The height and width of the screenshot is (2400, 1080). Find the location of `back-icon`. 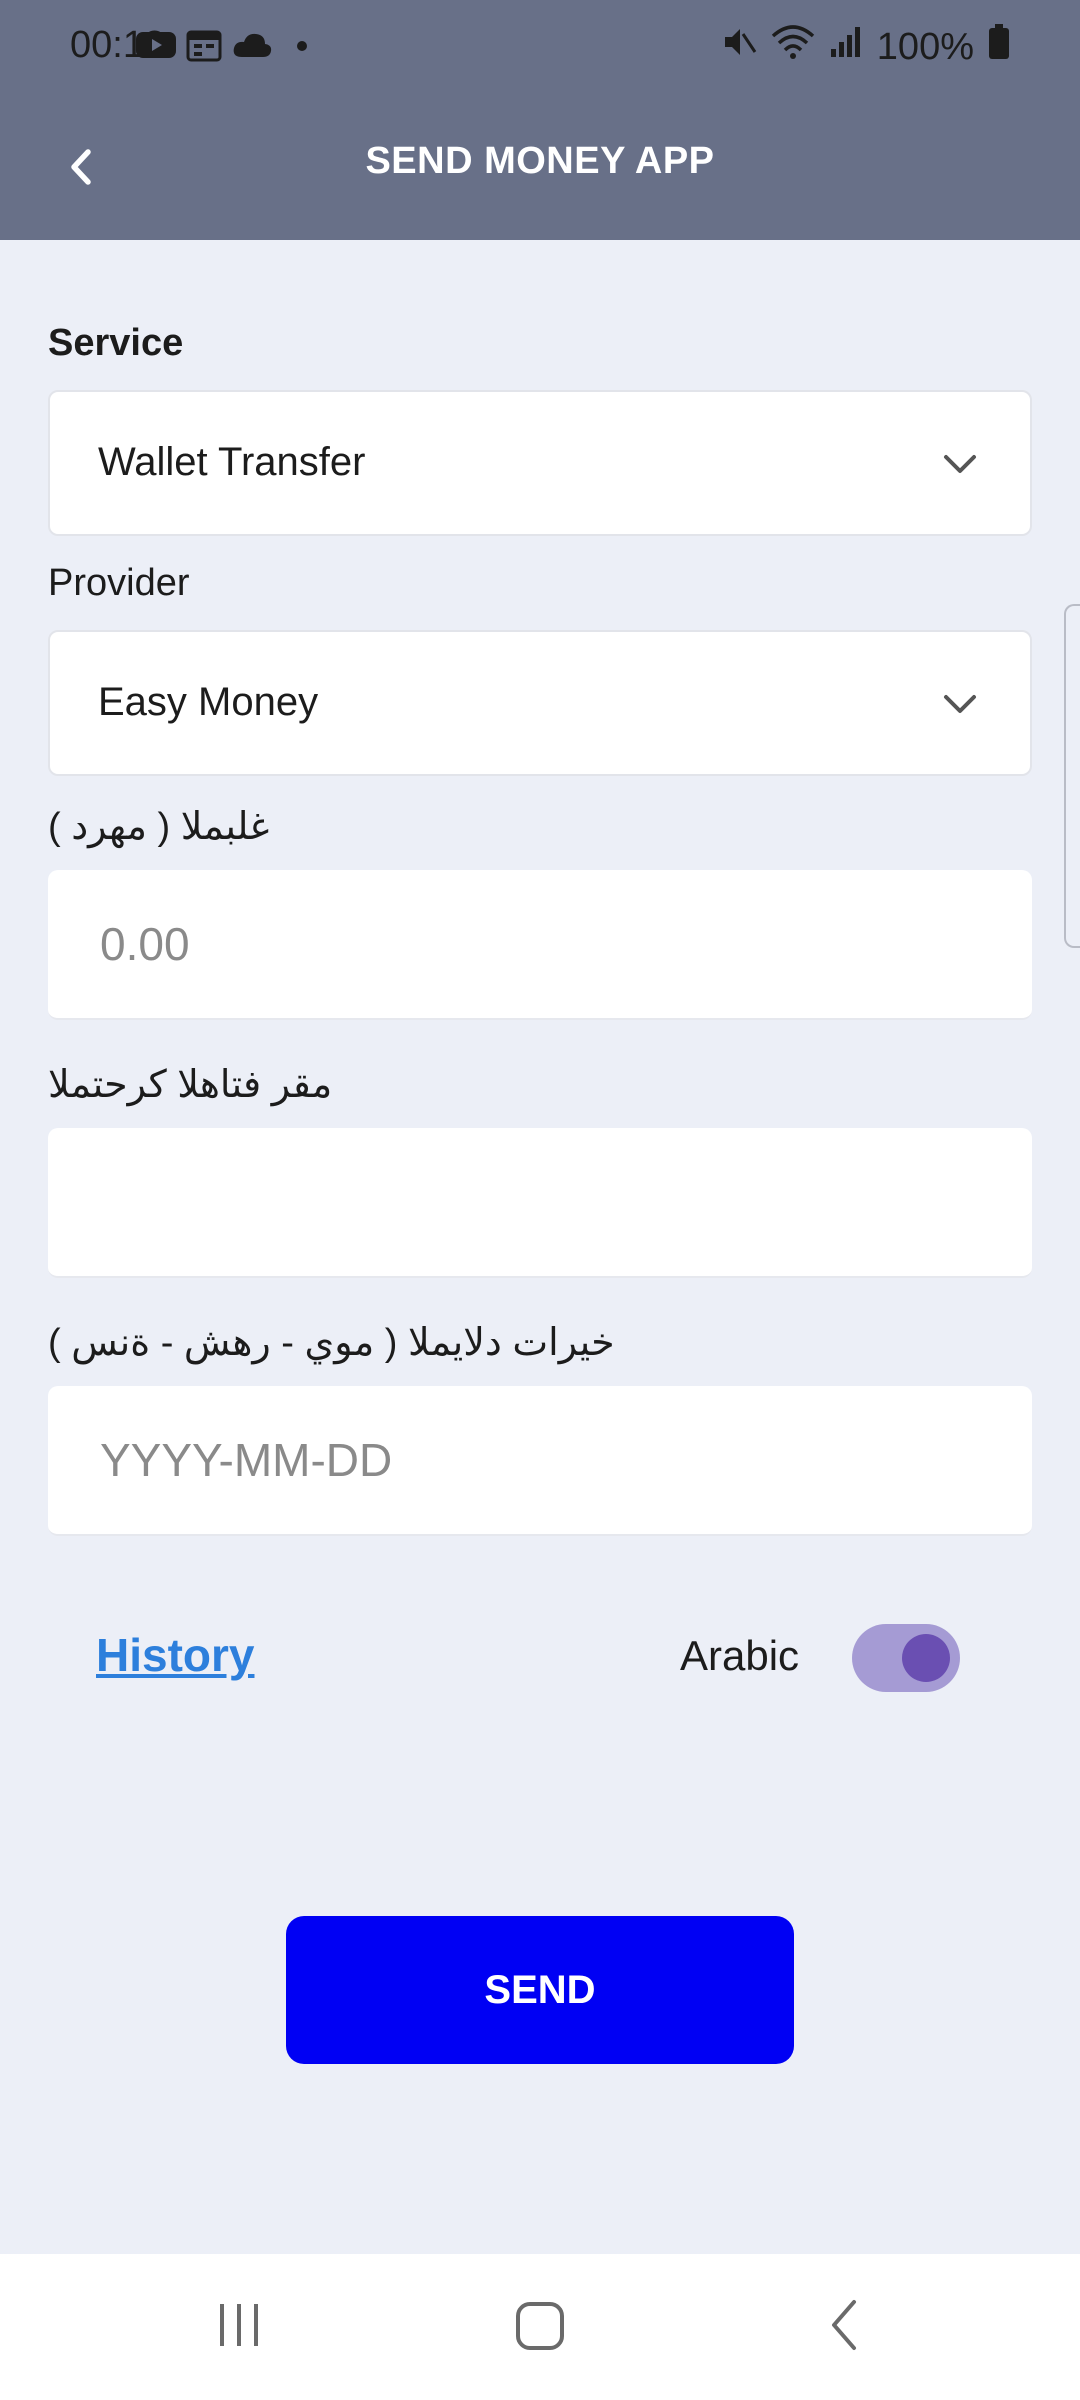

back-icon is located at coordinates (845, 2325).